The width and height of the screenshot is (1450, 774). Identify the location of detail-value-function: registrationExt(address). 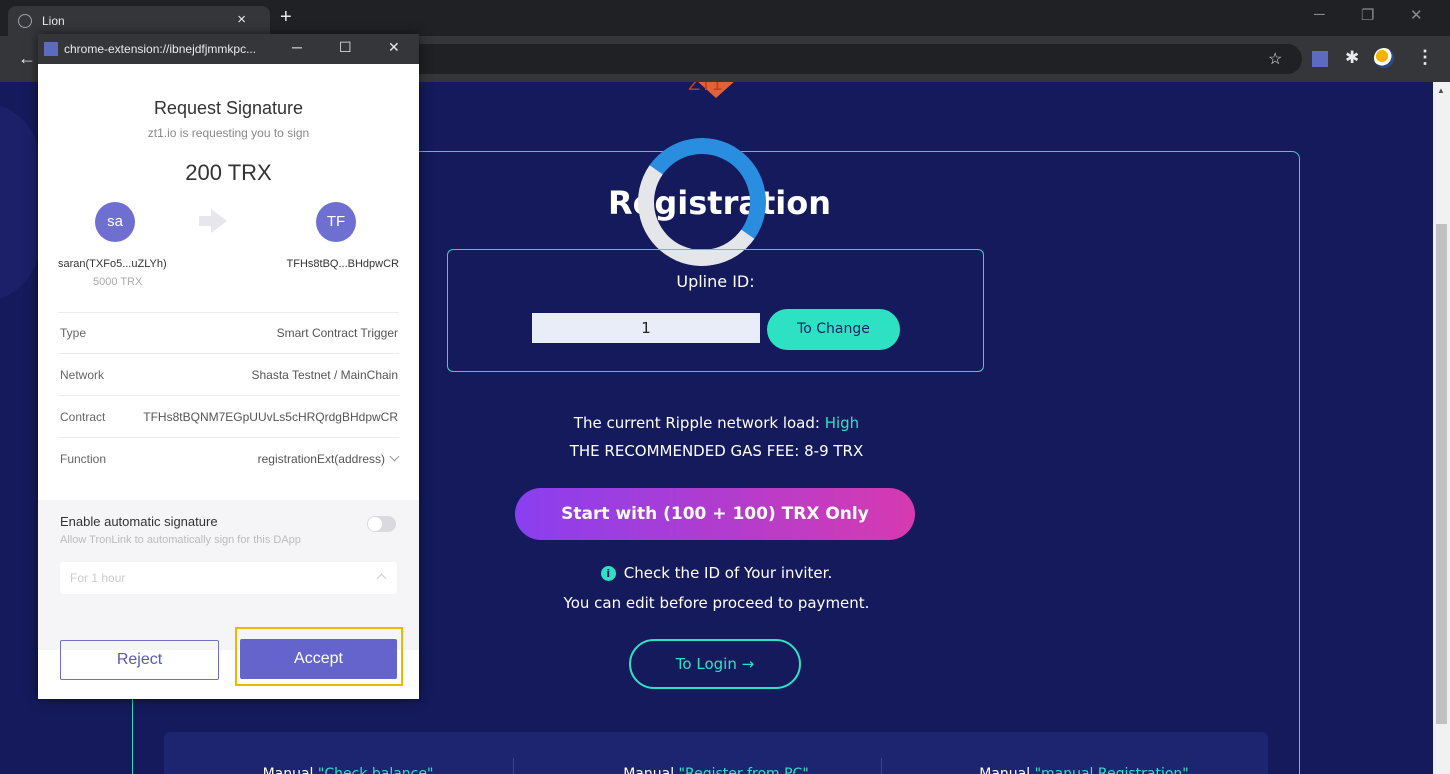
(321, 459).